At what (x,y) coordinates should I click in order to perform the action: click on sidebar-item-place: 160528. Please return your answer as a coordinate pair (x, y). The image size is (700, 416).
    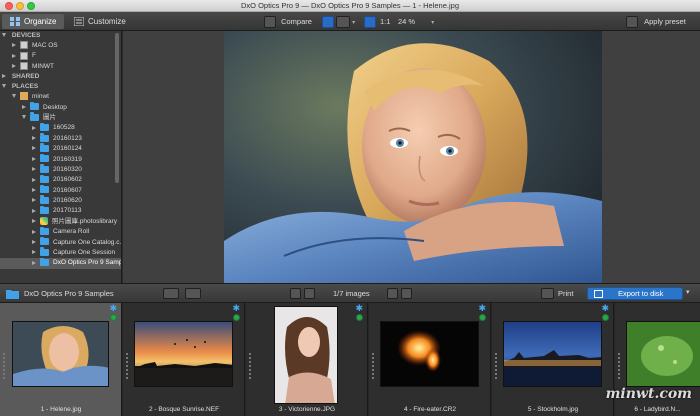
    Looking at the image, I should click on (60, 127).